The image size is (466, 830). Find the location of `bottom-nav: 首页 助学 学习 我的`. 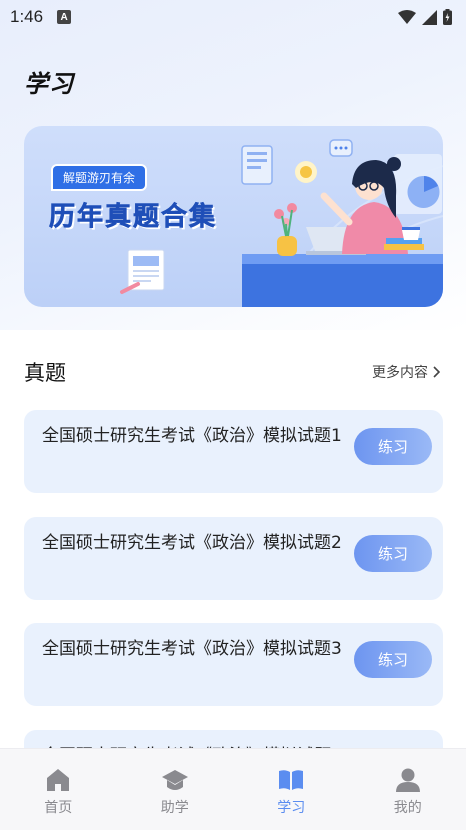

bottom-nav: 首页 助学 学习 我的 is located at coordinates (233, 789).